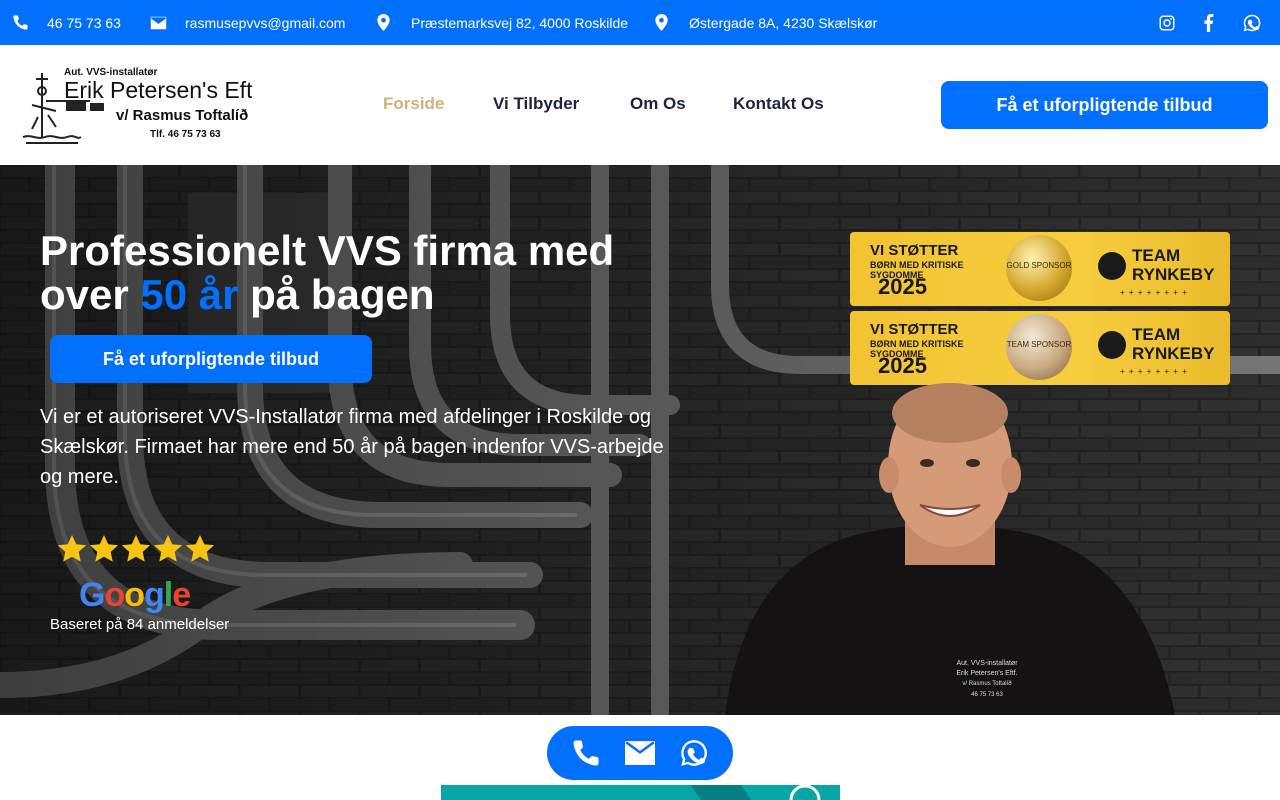 This screenshot has height=800, width=1280. I want to click on floating-contact-bar, so click(640, 753).